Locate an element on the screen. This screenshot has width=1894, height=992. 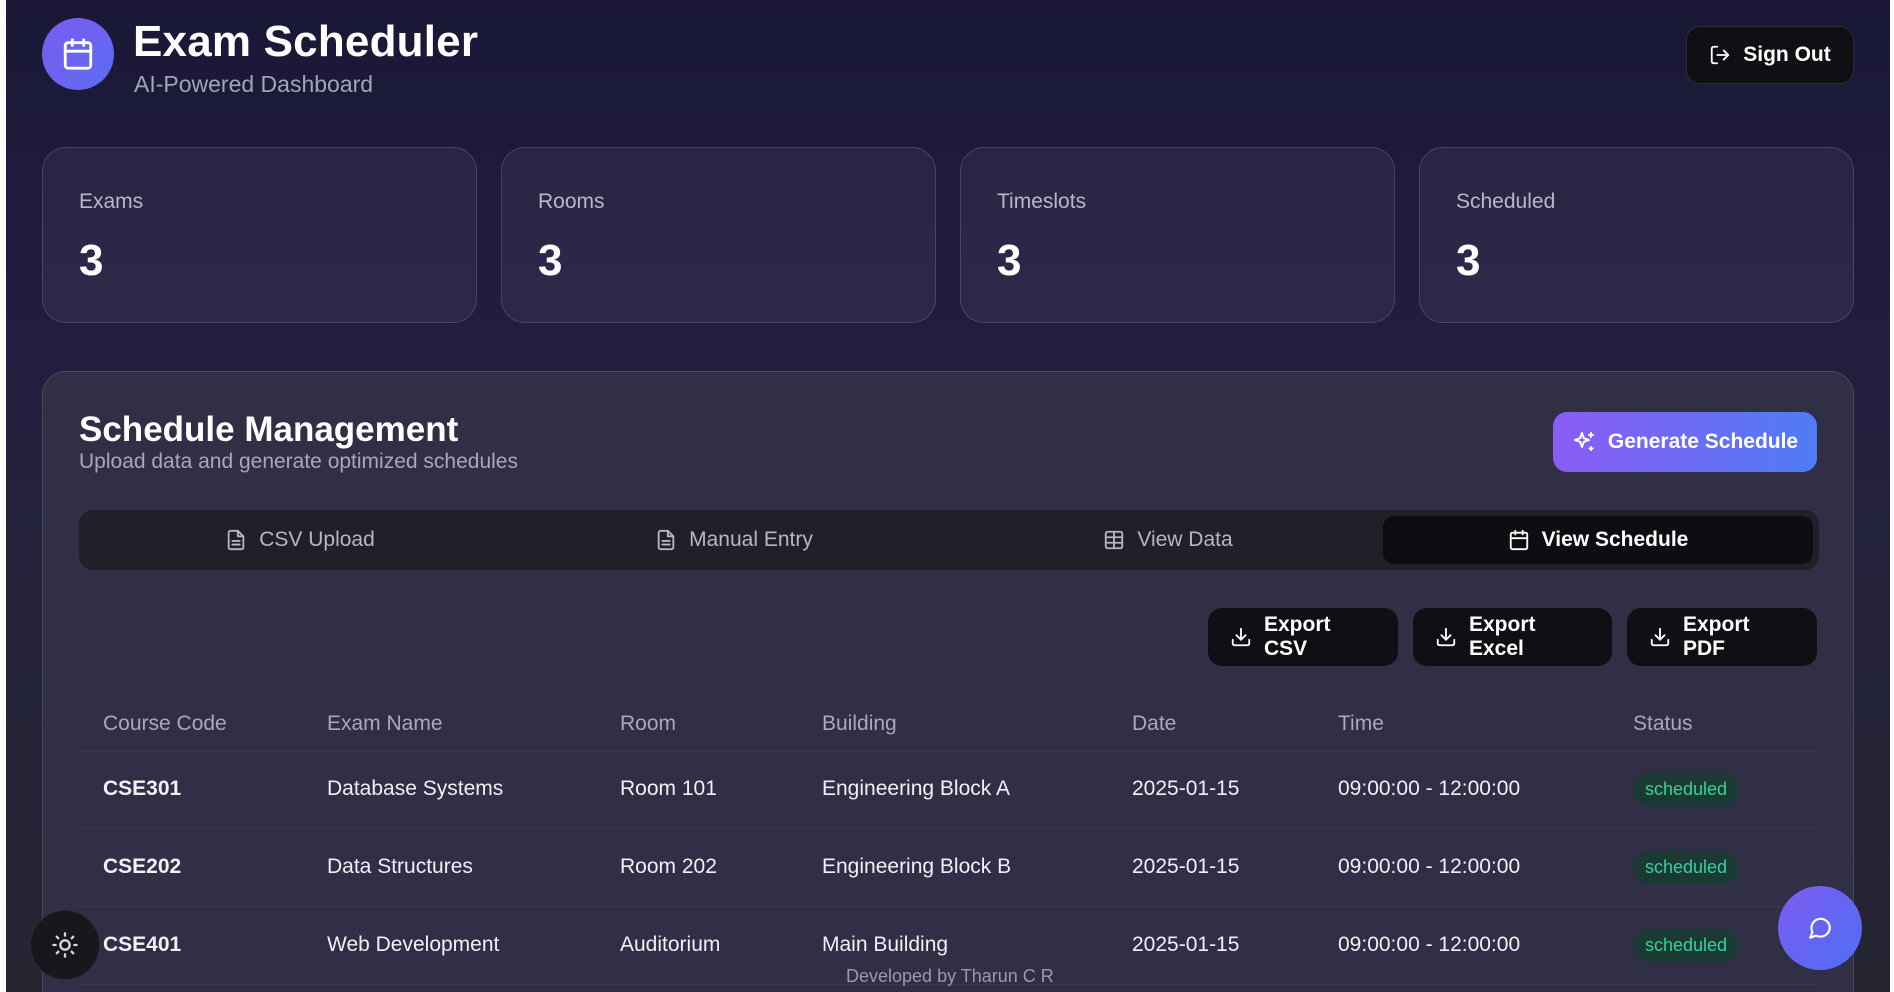
room-cell: Room 202 is located at coordinates (697, 867).